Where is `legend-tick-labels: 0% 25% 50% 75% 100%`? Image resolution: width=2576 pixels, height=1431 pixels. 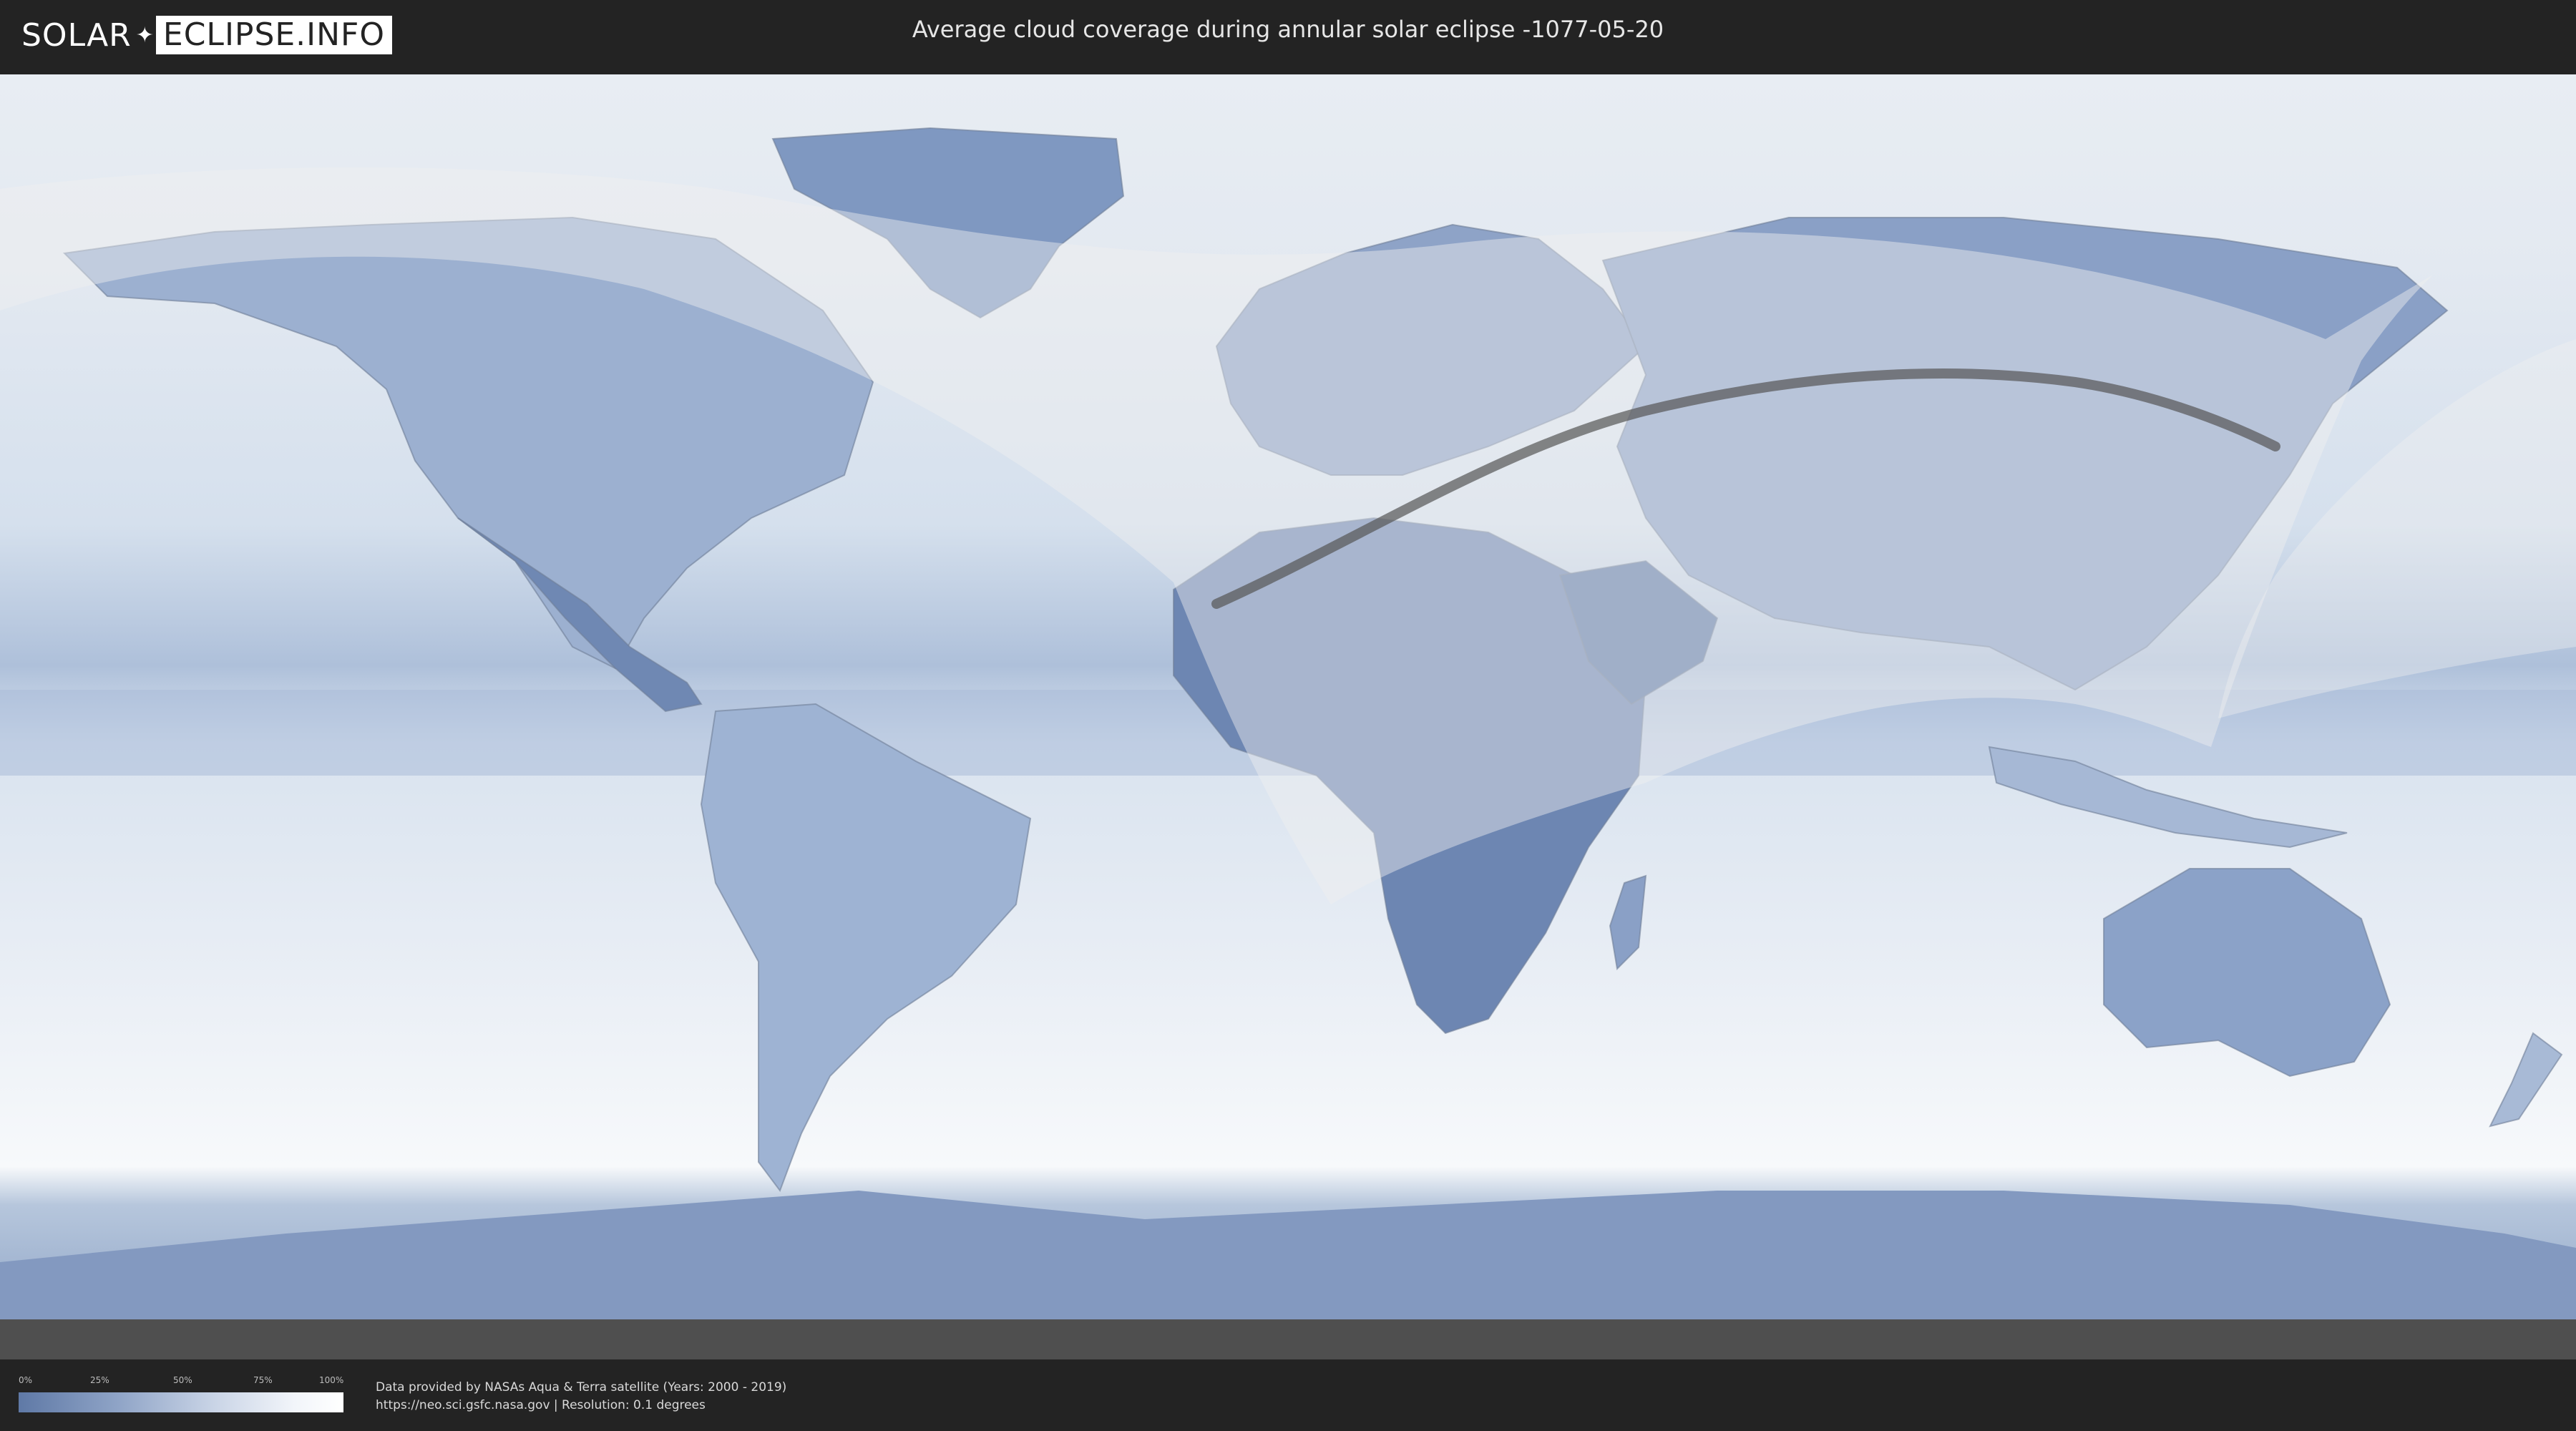 legend-tick-labels: 0% 25% 50% 75% 100% is located at coordinates (181, 1381).